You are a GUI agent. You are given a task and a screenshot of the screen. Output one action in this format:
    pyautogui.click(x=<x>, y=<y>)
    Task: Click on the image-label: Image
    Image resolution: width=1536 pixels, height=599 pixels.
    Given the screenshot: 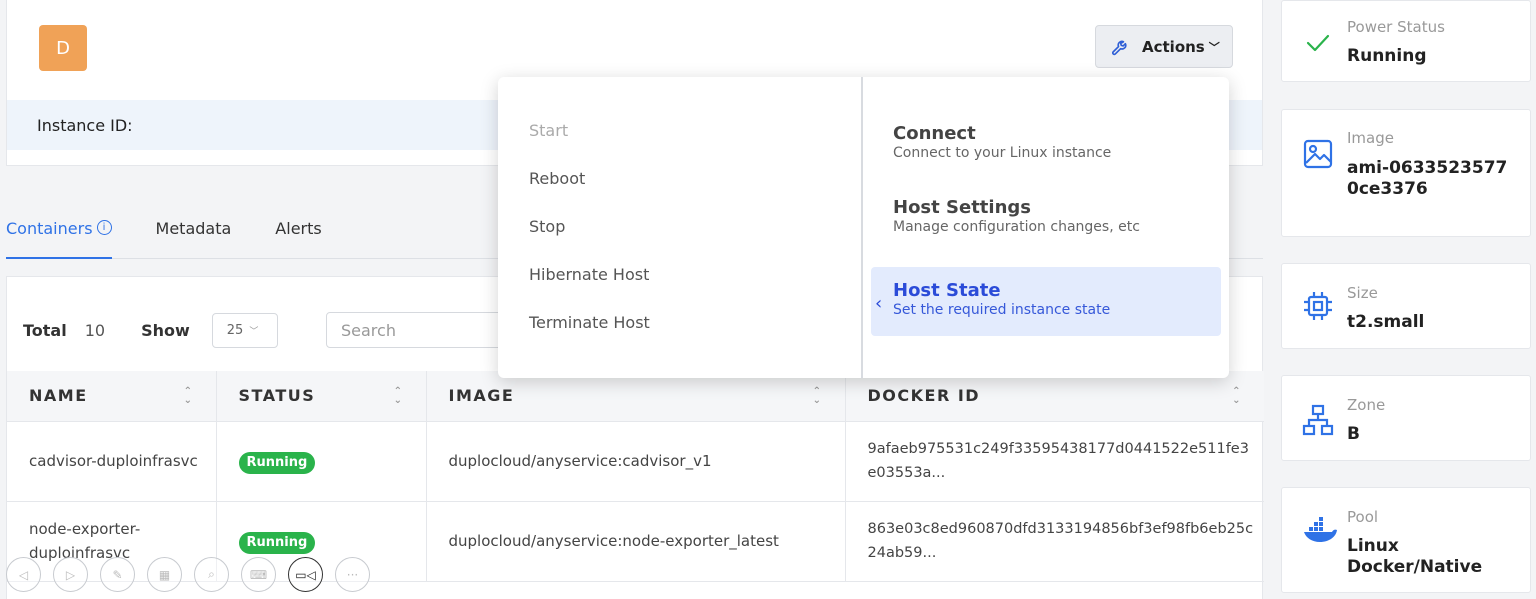 What is the action you would take?
    pyautogui.click(x=1370, y=138)
    